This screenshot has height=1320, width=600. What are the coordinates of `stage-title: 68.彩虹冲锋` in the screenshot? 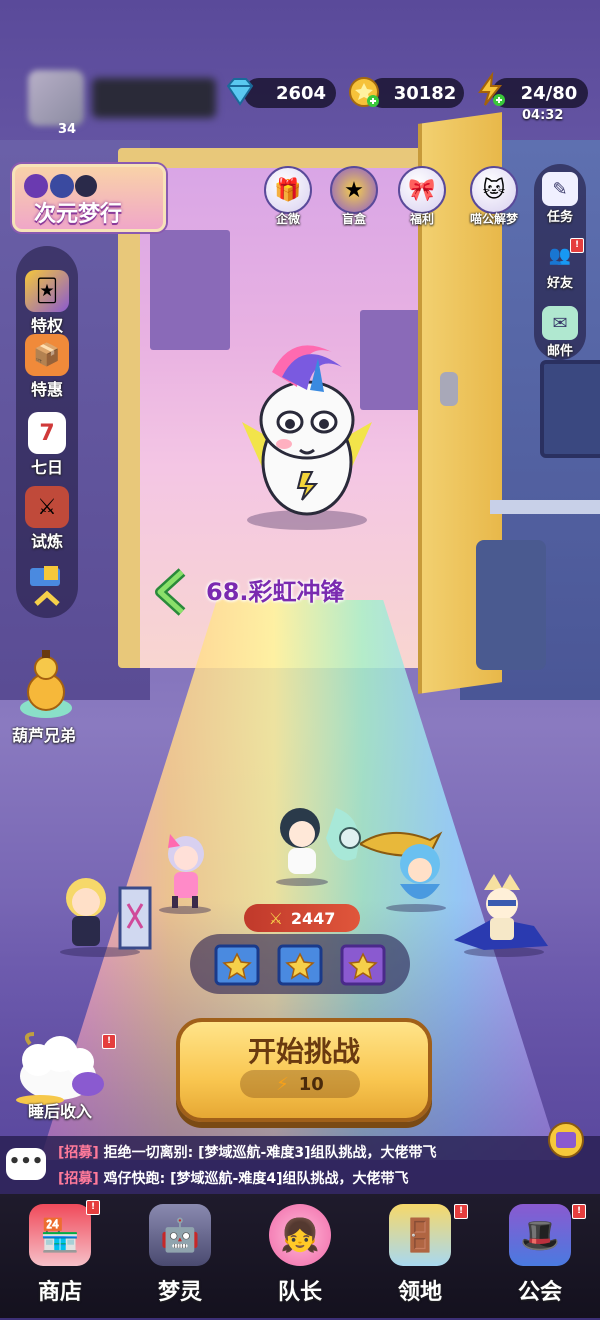 It's located at (275, 592).